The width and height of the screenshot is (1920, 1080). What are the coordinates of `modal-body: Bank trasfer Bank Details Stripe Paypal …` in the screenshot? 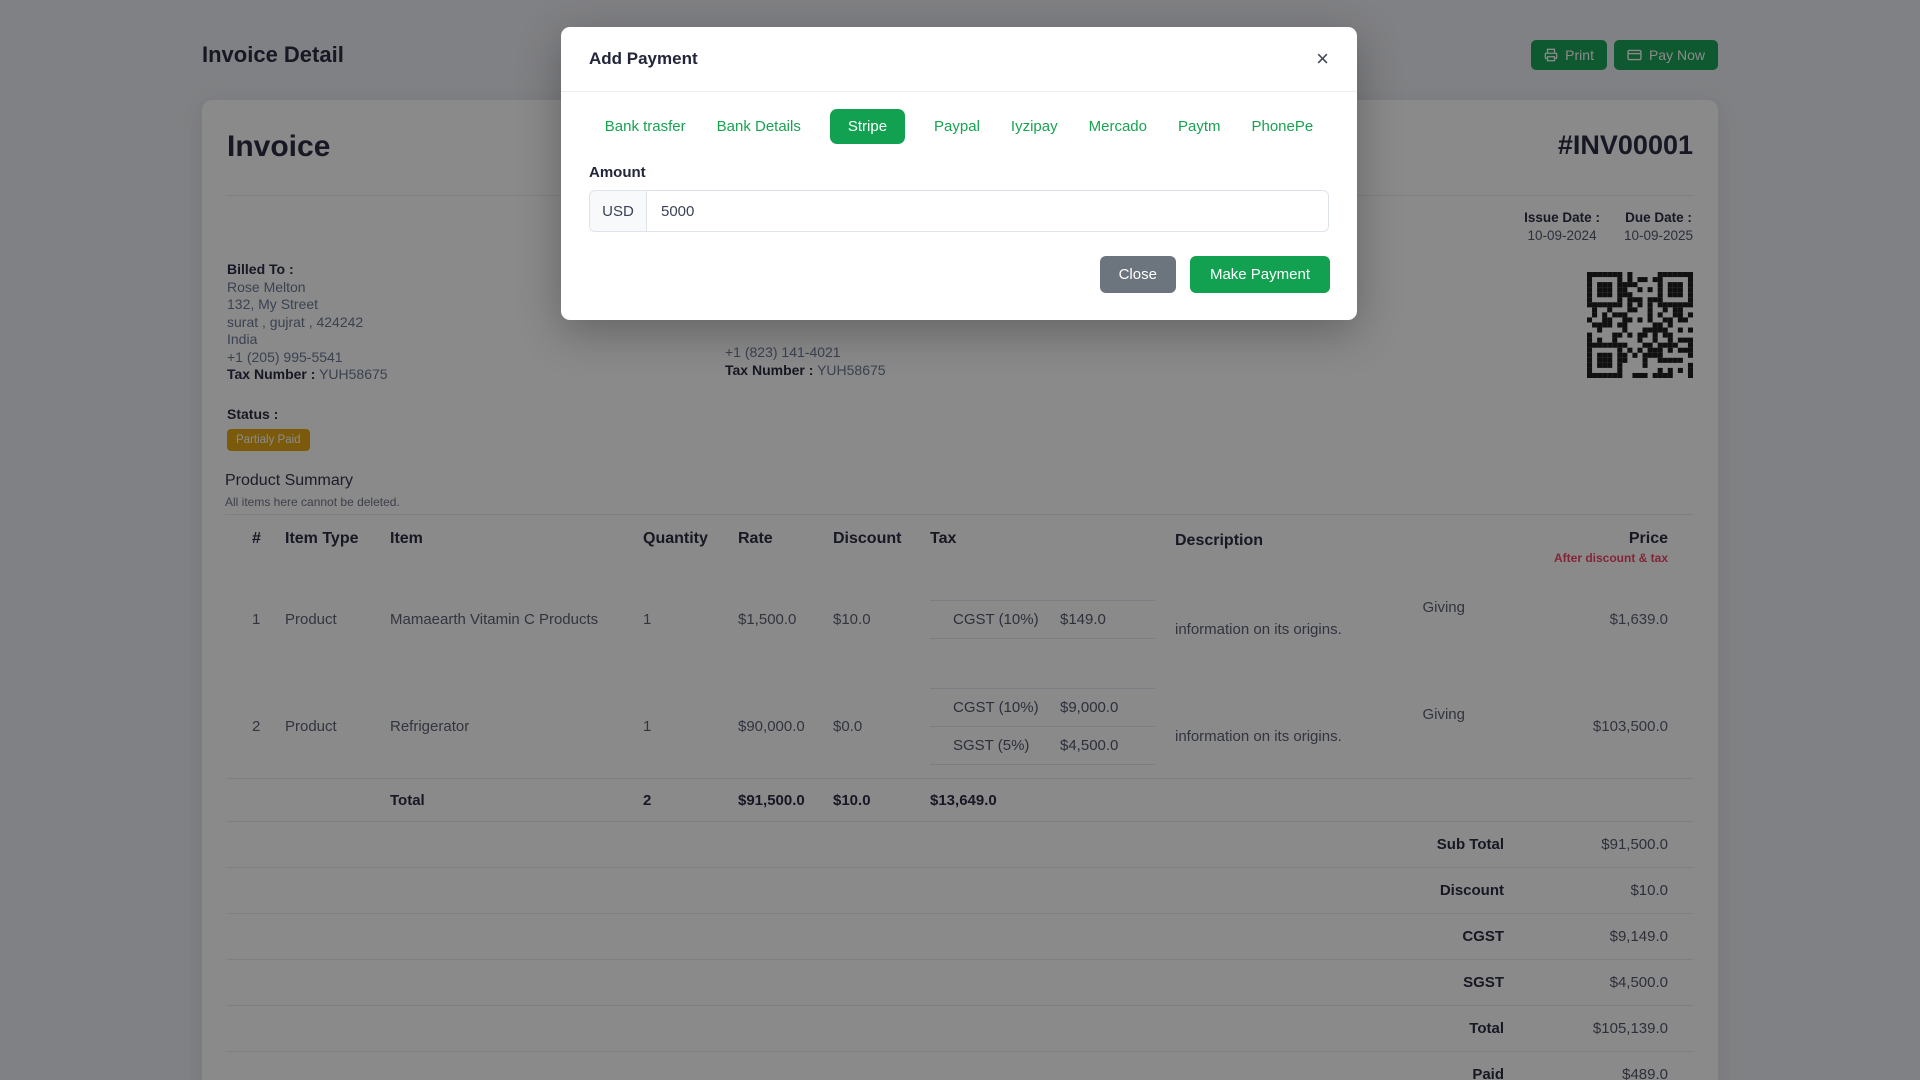 It's located at (959, 162).